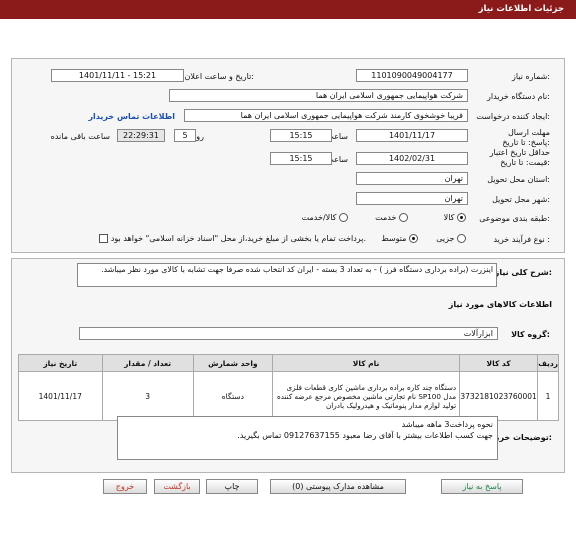 This screenshot has height=557, width=576. What do you see at coordinates (447, 424) in the screenshot?
I see `buyer-notes-line-1: نحوه پرداخت3 ماهه میباشد` at bounding box center [447, 424].